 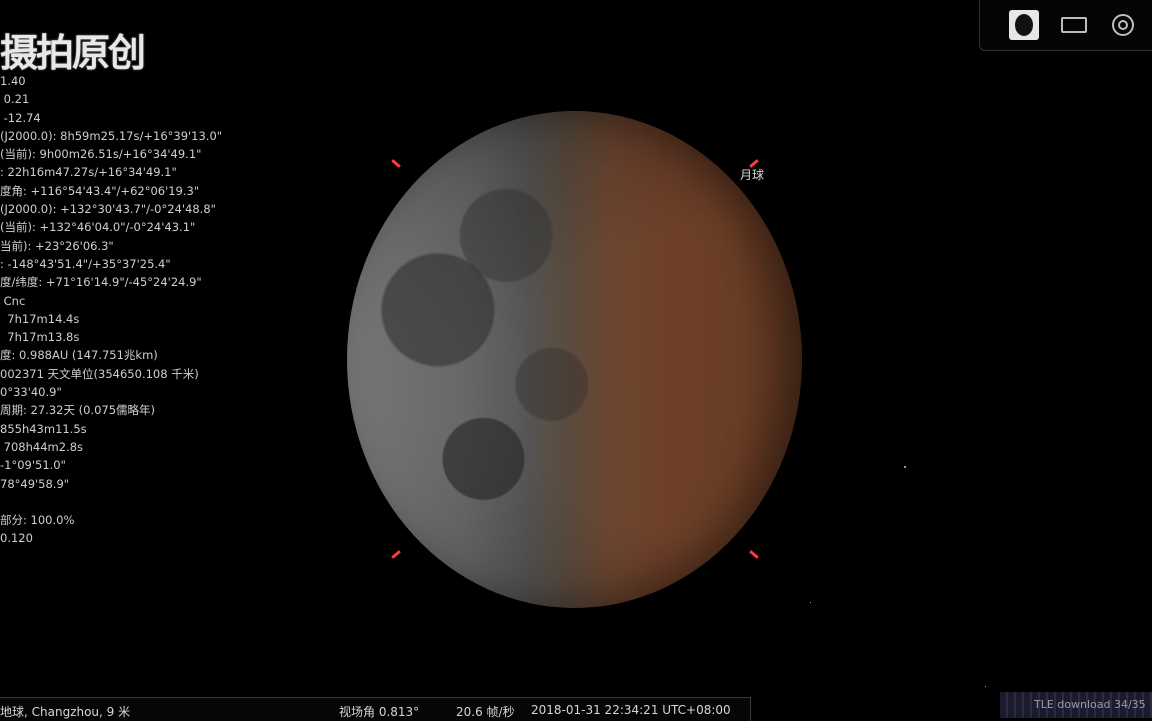 I want to click on object-name-label: 月球, so click(x=752, y=175).